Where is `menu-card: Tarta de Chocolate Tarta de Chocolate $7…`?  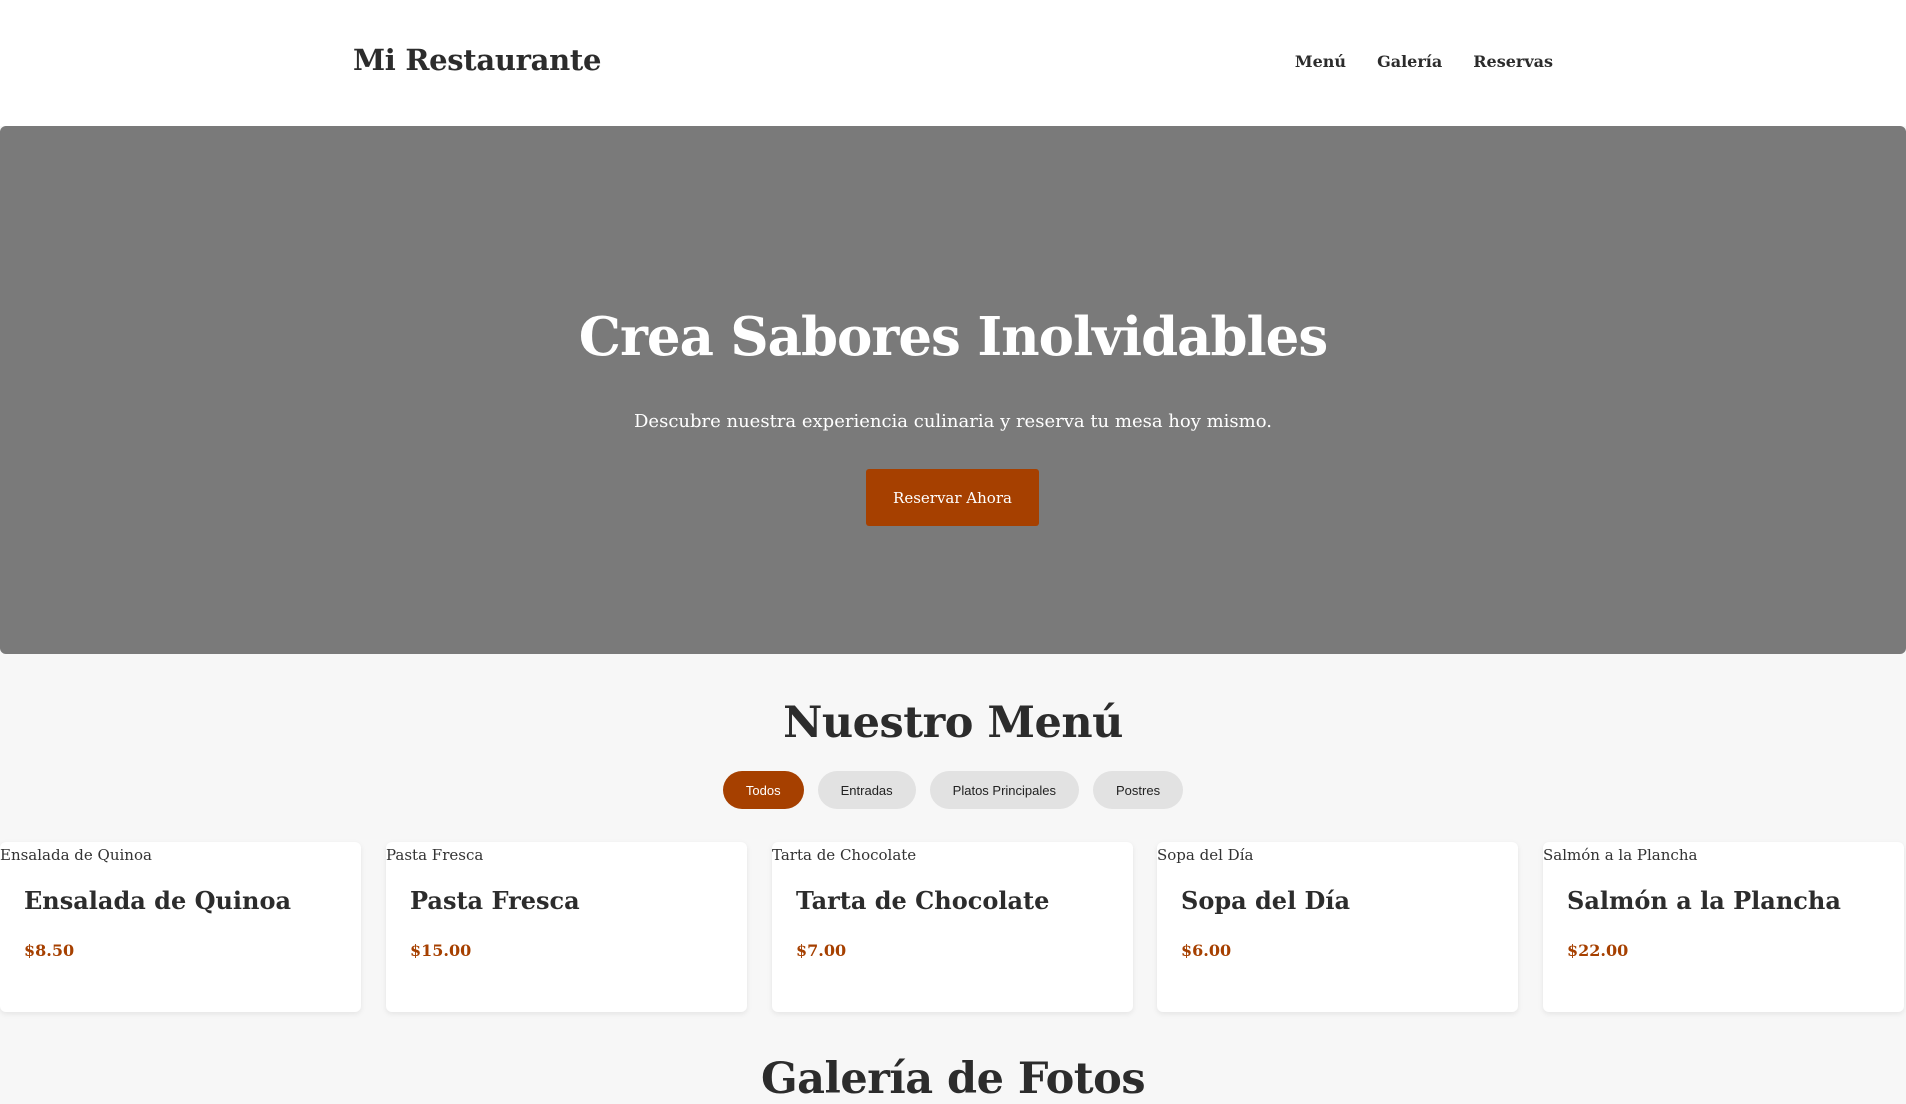
menu-card: Tarta de Chocolate Tarta de Chocolate $7… is located at coordinates (952, 927).